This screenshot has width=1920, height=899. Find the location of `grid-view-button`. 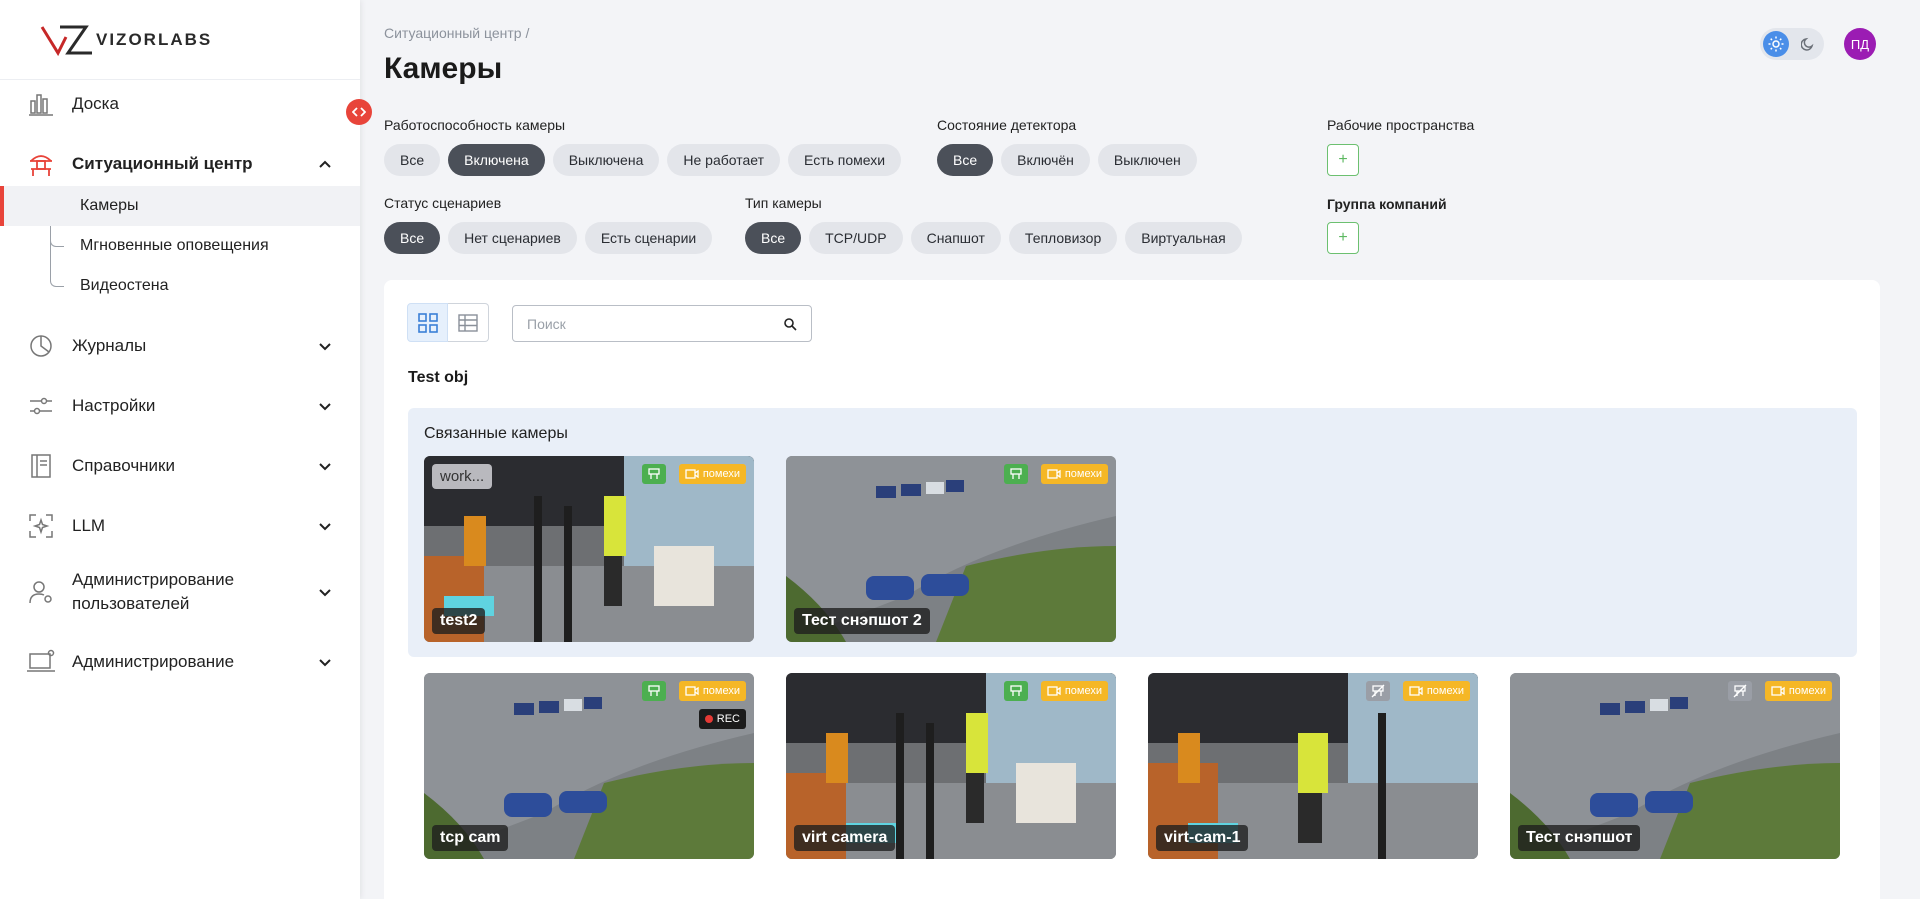

grid-view-button is located at coordinates (427, 322).